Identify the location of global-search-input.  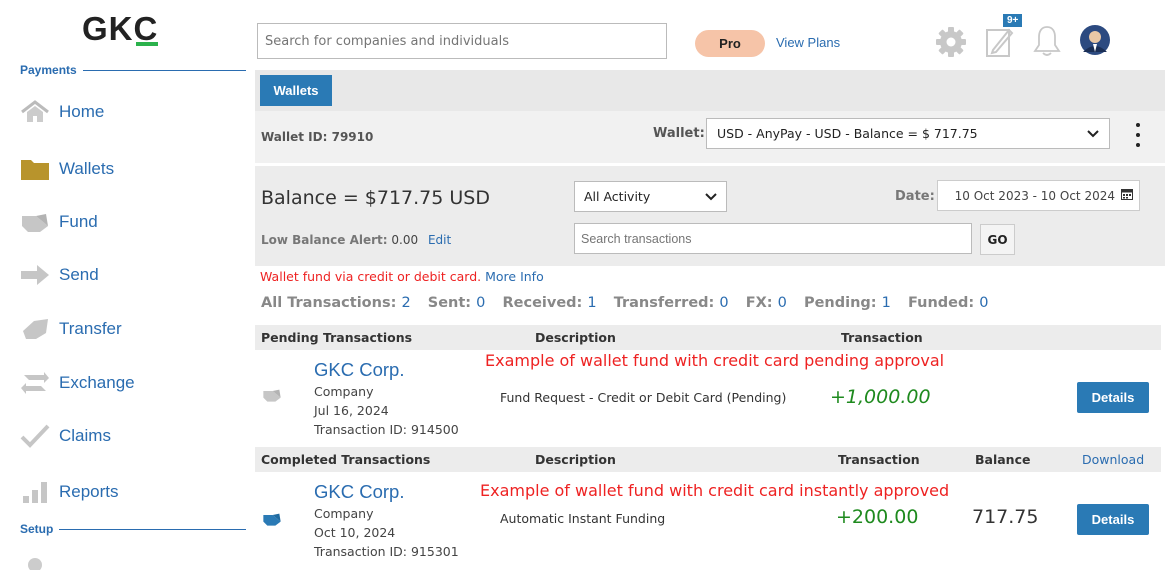
(462, 41).